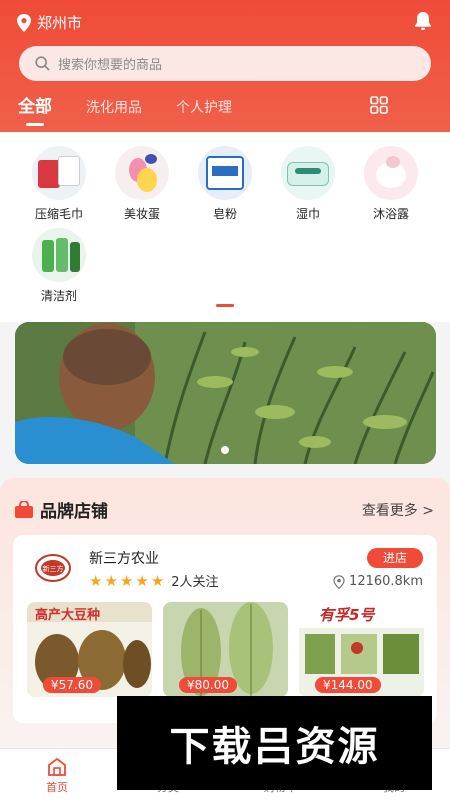 This screenshot has width=450, height=800. Describe the element at coordinates (61, 509) in the screenshot. I see `brand-section-title: 品牌店铺` at that location.